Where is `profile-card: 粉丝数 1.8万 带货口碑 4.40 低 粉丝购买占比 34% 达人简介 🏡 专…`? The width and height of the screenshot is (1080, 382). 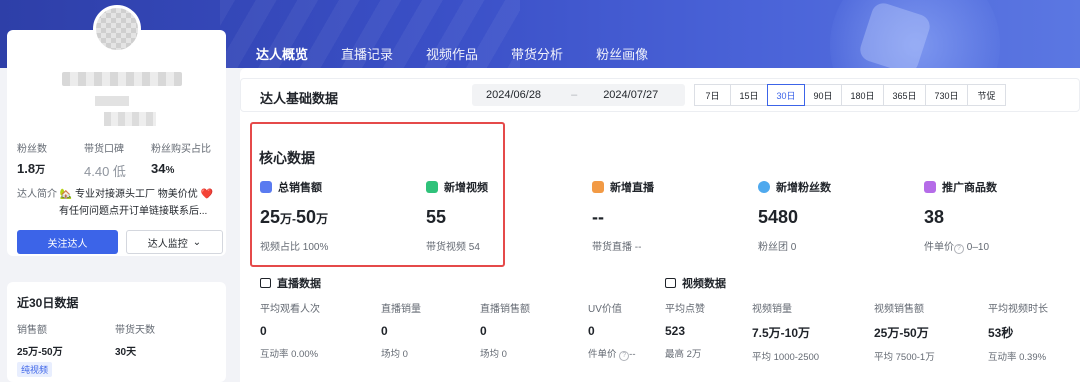 profile-card: 粉丝数 1.8万 带货口碑 4.40 低 粉丝购买占比 34% 达人简介 🏡 专… is located at coordinates (116, 143).